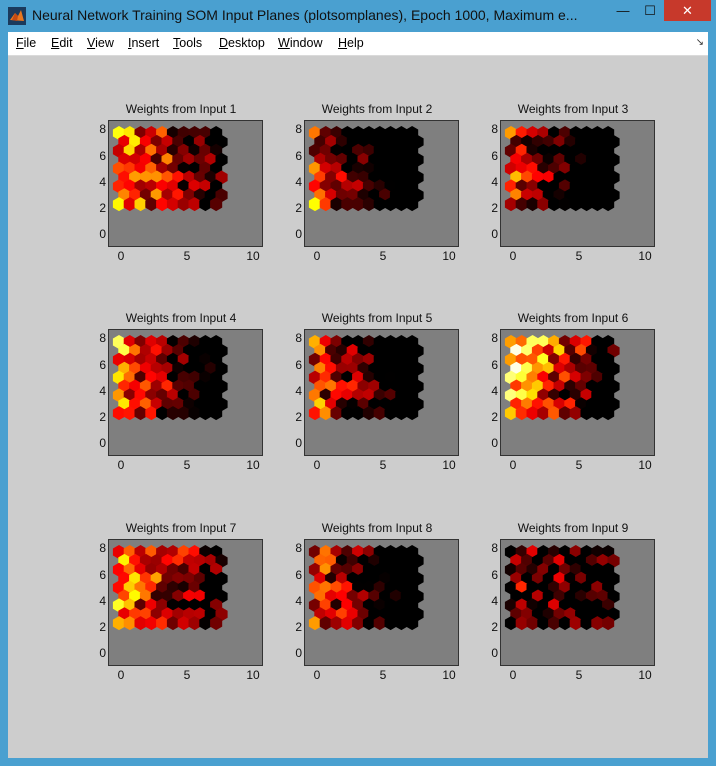  I want to click on menu-help-label: elp, so click(355, 43).